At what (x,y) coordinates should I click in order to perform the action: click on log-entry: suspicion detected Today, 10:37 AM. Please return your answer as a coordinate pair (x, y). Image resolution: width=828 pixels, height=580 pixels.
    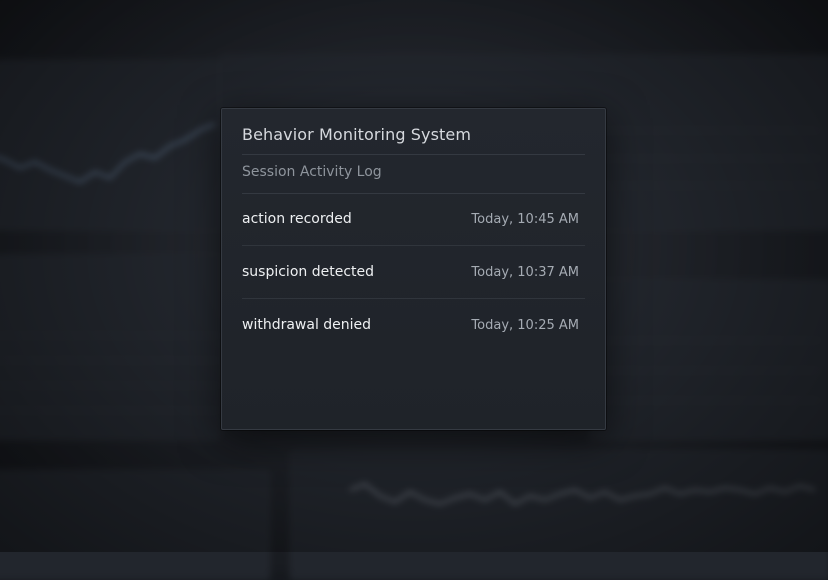
    Looking at the image, I should click on (413, 272).